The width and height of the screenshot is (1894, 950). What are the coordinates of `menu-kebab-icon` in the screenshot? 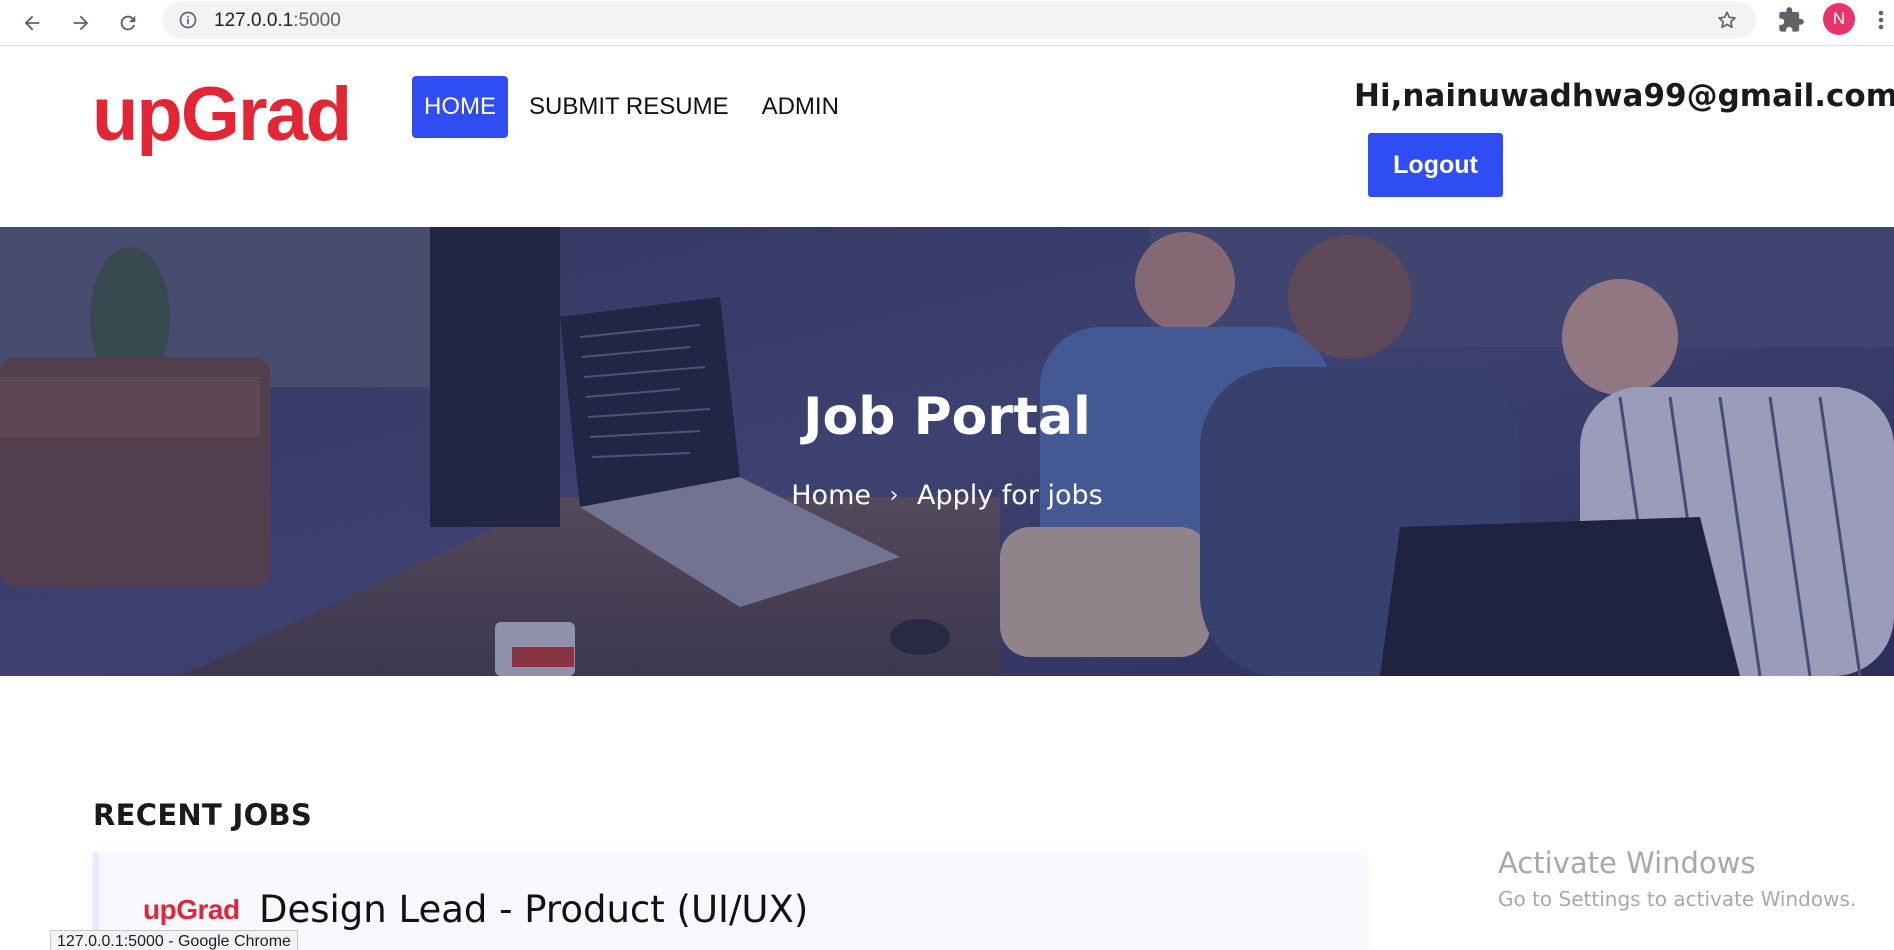 It's located at (1881, 20).